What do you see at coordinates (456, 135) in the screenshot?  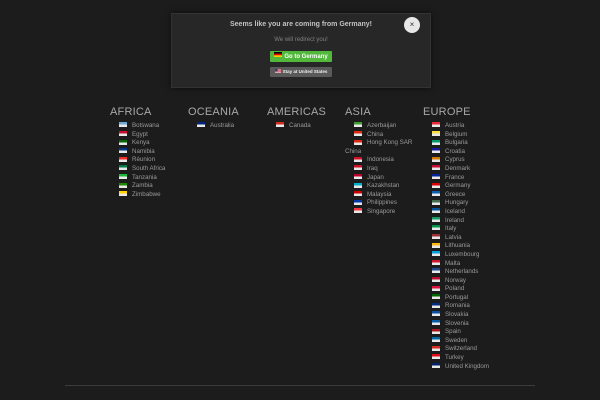 I see `country-link: Belgium` at bounding box center [456, 135].